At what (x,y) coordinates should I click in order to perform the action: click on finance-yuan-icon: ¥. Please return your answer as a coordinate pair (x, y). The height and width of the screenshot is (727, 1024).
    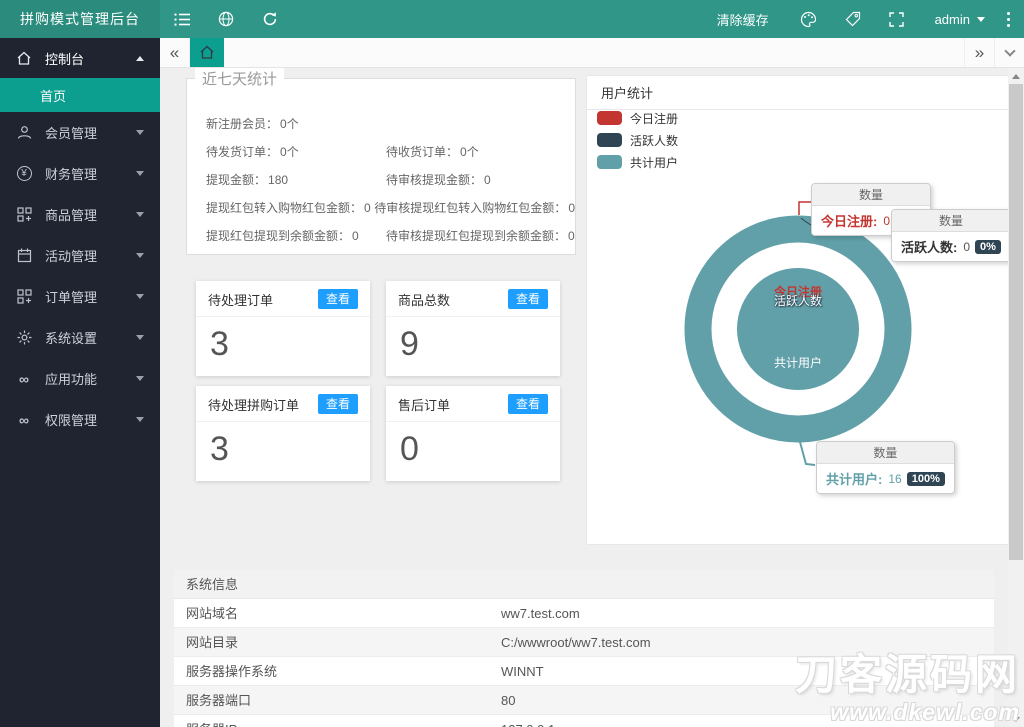
    Looking at the image, I should click on (24, 174).